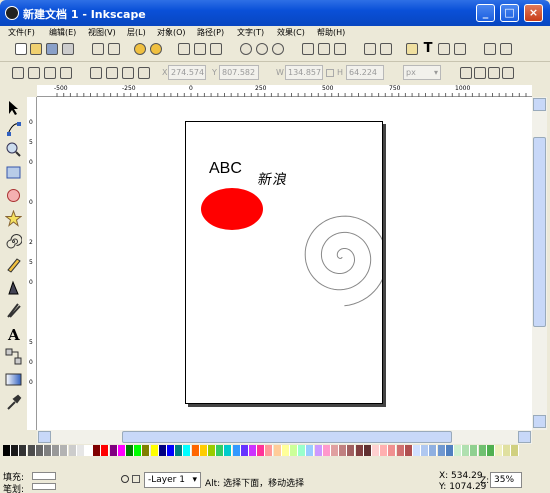 This screenshot has height=493, width=550. I want to click on calligraphy-tool-icon, so click(13, 310).